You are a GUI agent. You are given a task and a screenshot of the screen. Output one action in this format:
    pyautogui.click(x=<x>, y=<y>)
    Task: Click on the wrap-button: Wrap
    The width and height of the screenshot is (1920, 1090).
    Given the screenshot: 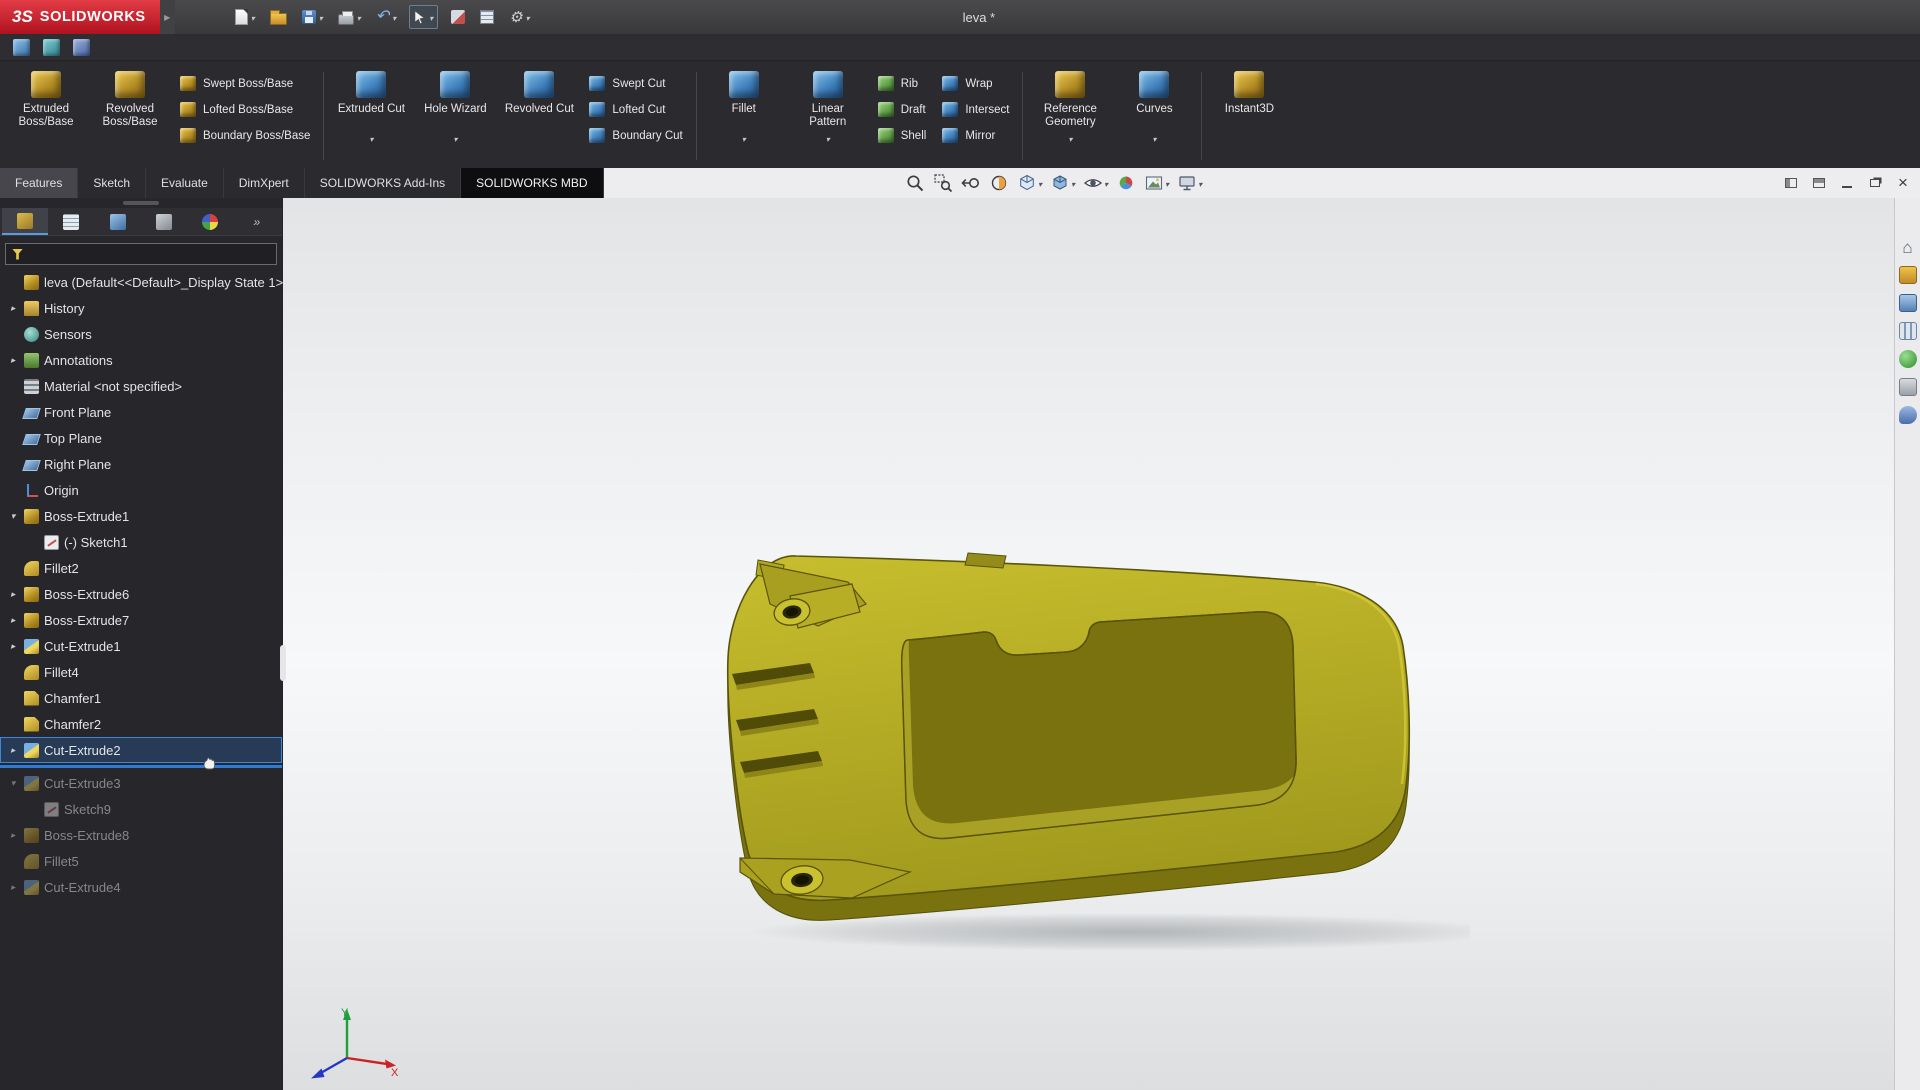 What is the action you would take?
    pyautogui.click(x=975, y=83)
    